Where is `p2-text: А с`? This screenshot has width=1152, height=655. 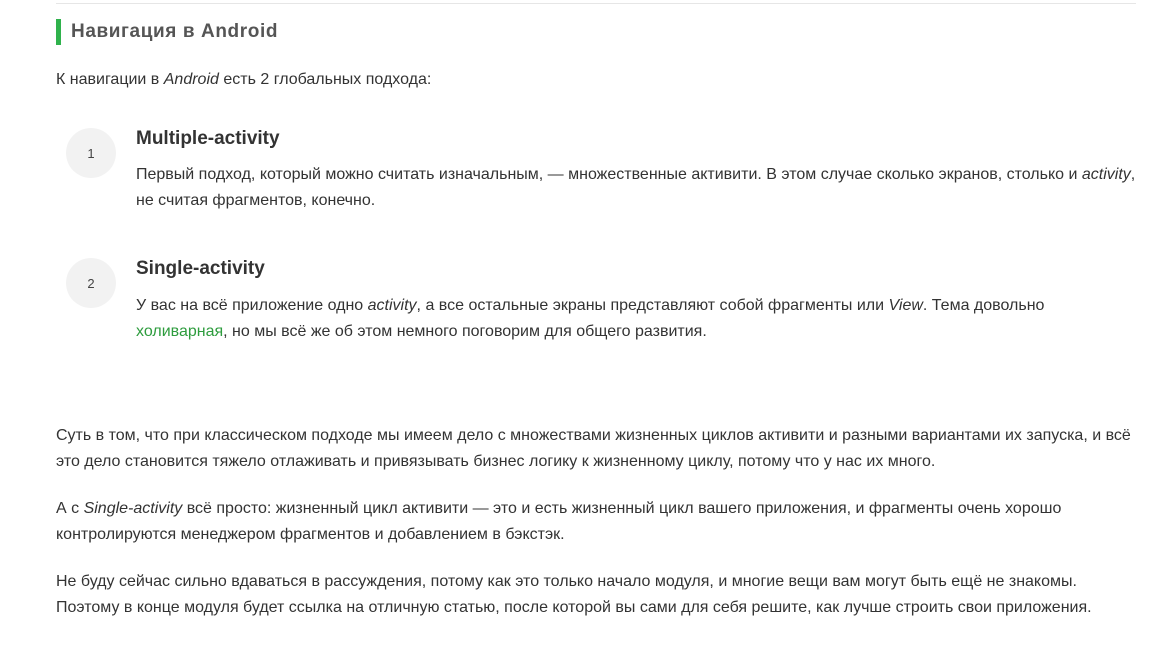
p2-text: А с is located at coordinates (70, 508).